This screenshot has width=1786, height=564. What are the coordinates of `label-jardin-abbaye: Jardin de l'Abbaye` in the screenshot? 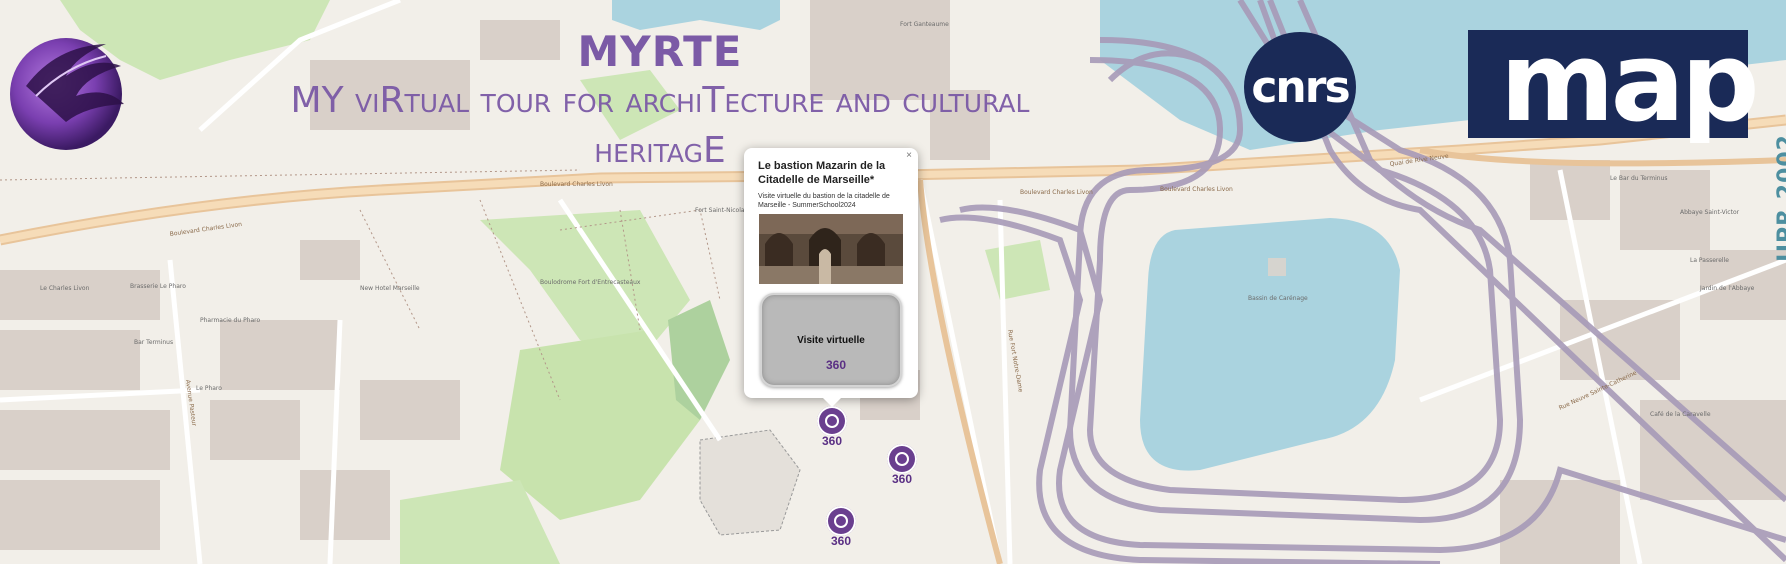 It's located at (1727, 288).